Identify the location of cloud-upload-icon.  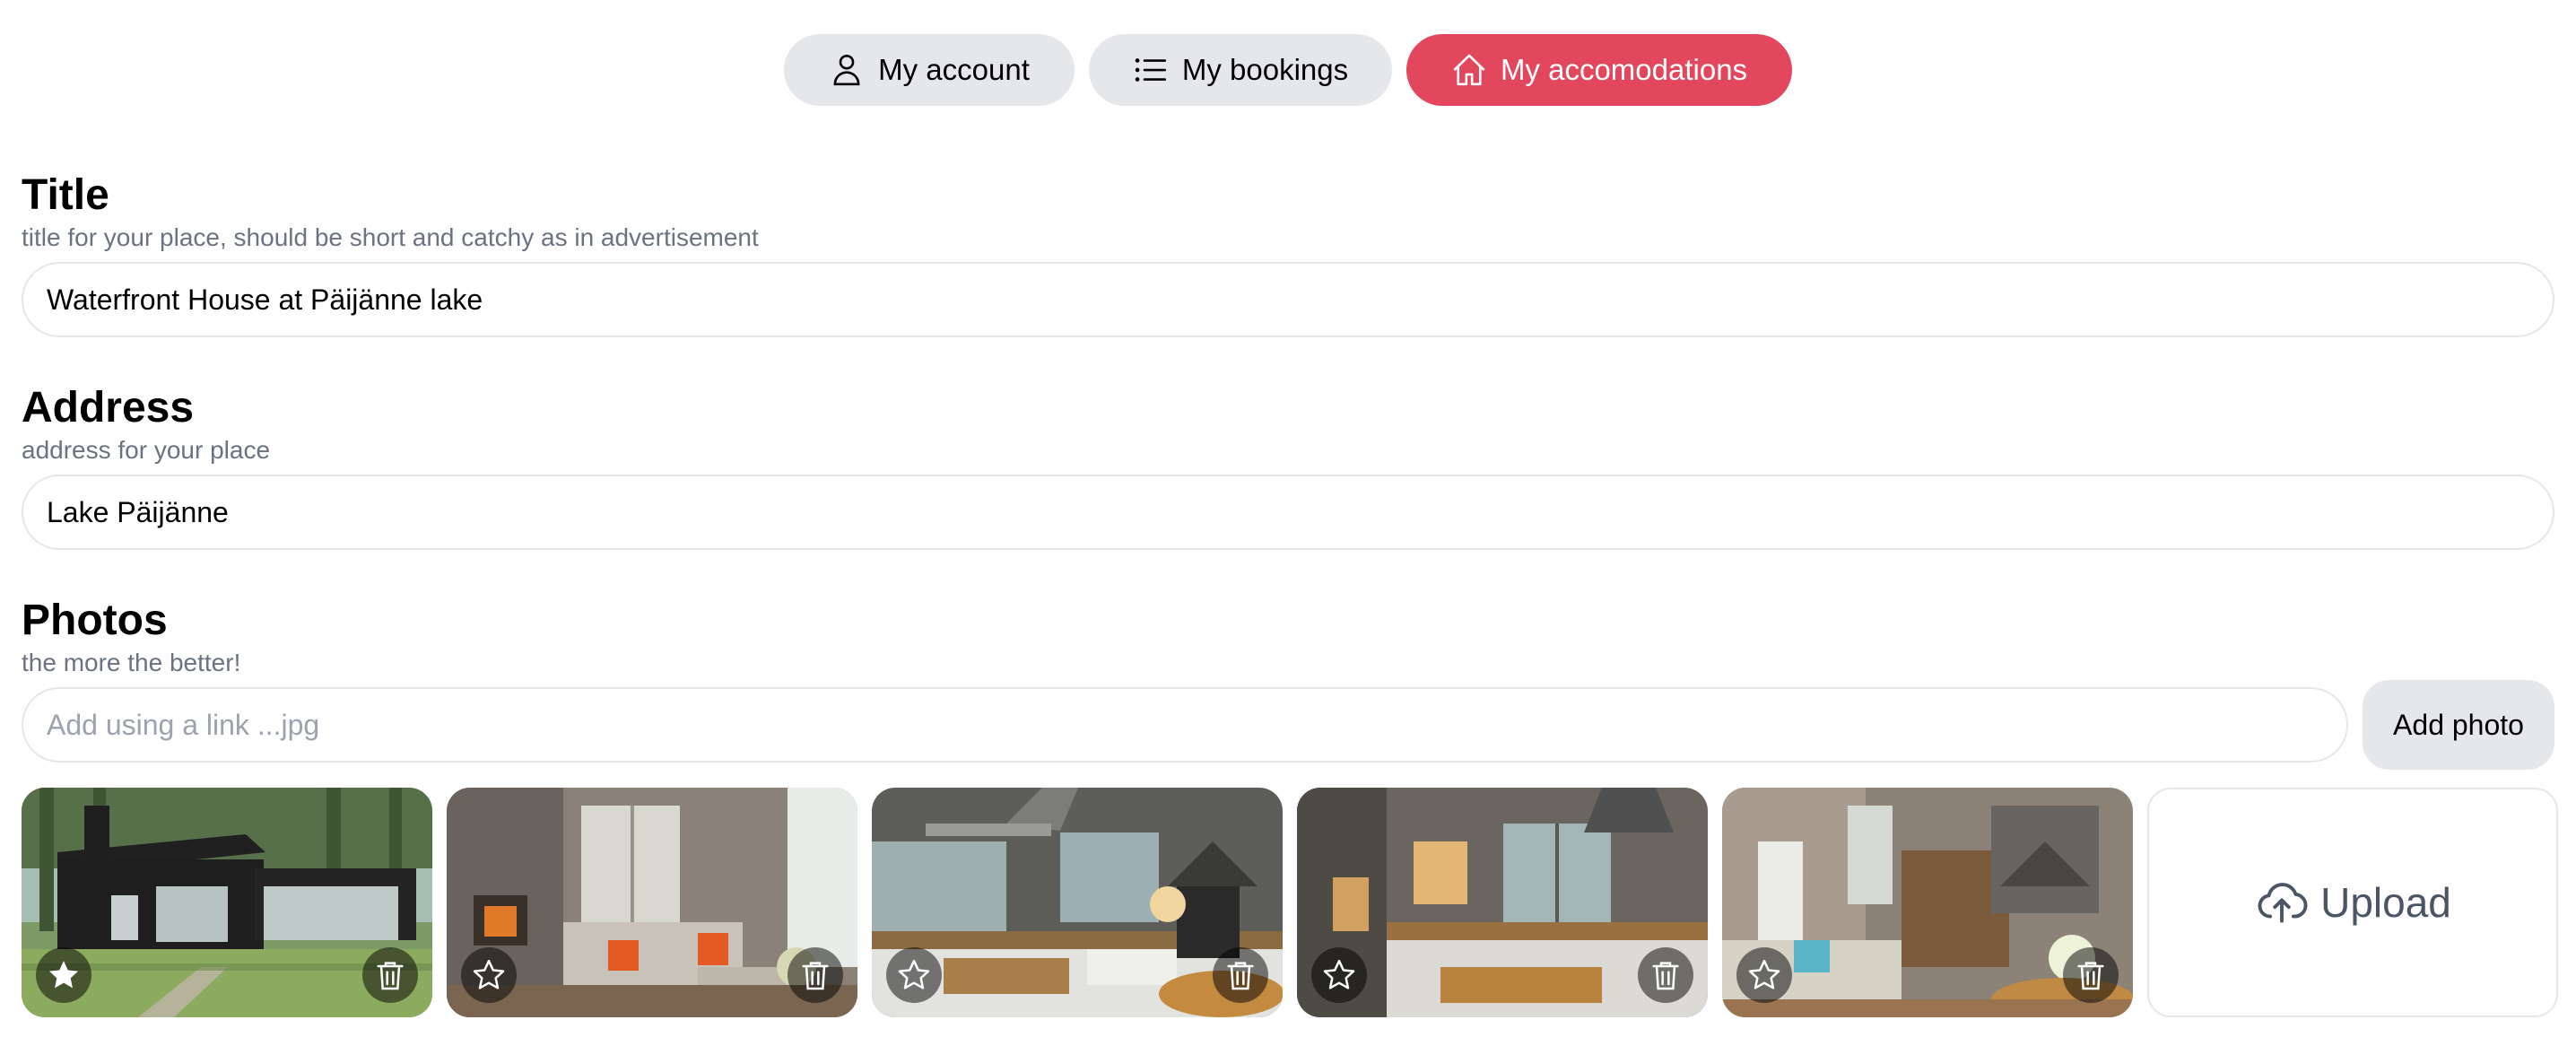
(2283, 903).